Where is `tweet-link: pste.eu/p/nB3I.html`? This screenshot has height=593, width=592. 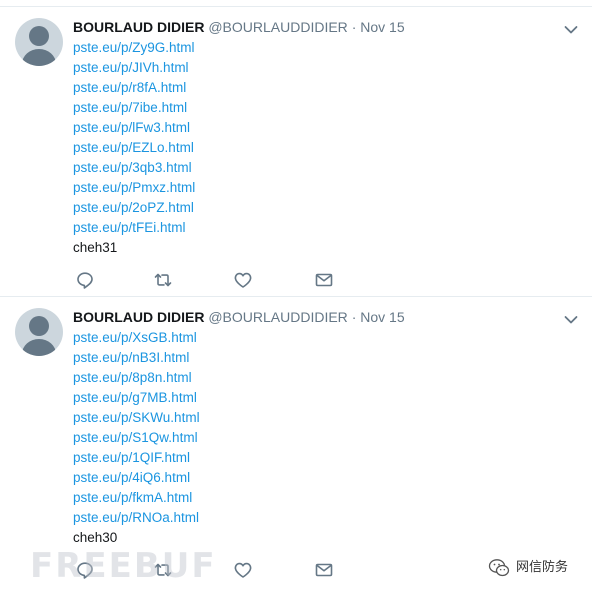
tweet-link: pste.eu/p/nB3I.html is located at coordinates (136, 358).